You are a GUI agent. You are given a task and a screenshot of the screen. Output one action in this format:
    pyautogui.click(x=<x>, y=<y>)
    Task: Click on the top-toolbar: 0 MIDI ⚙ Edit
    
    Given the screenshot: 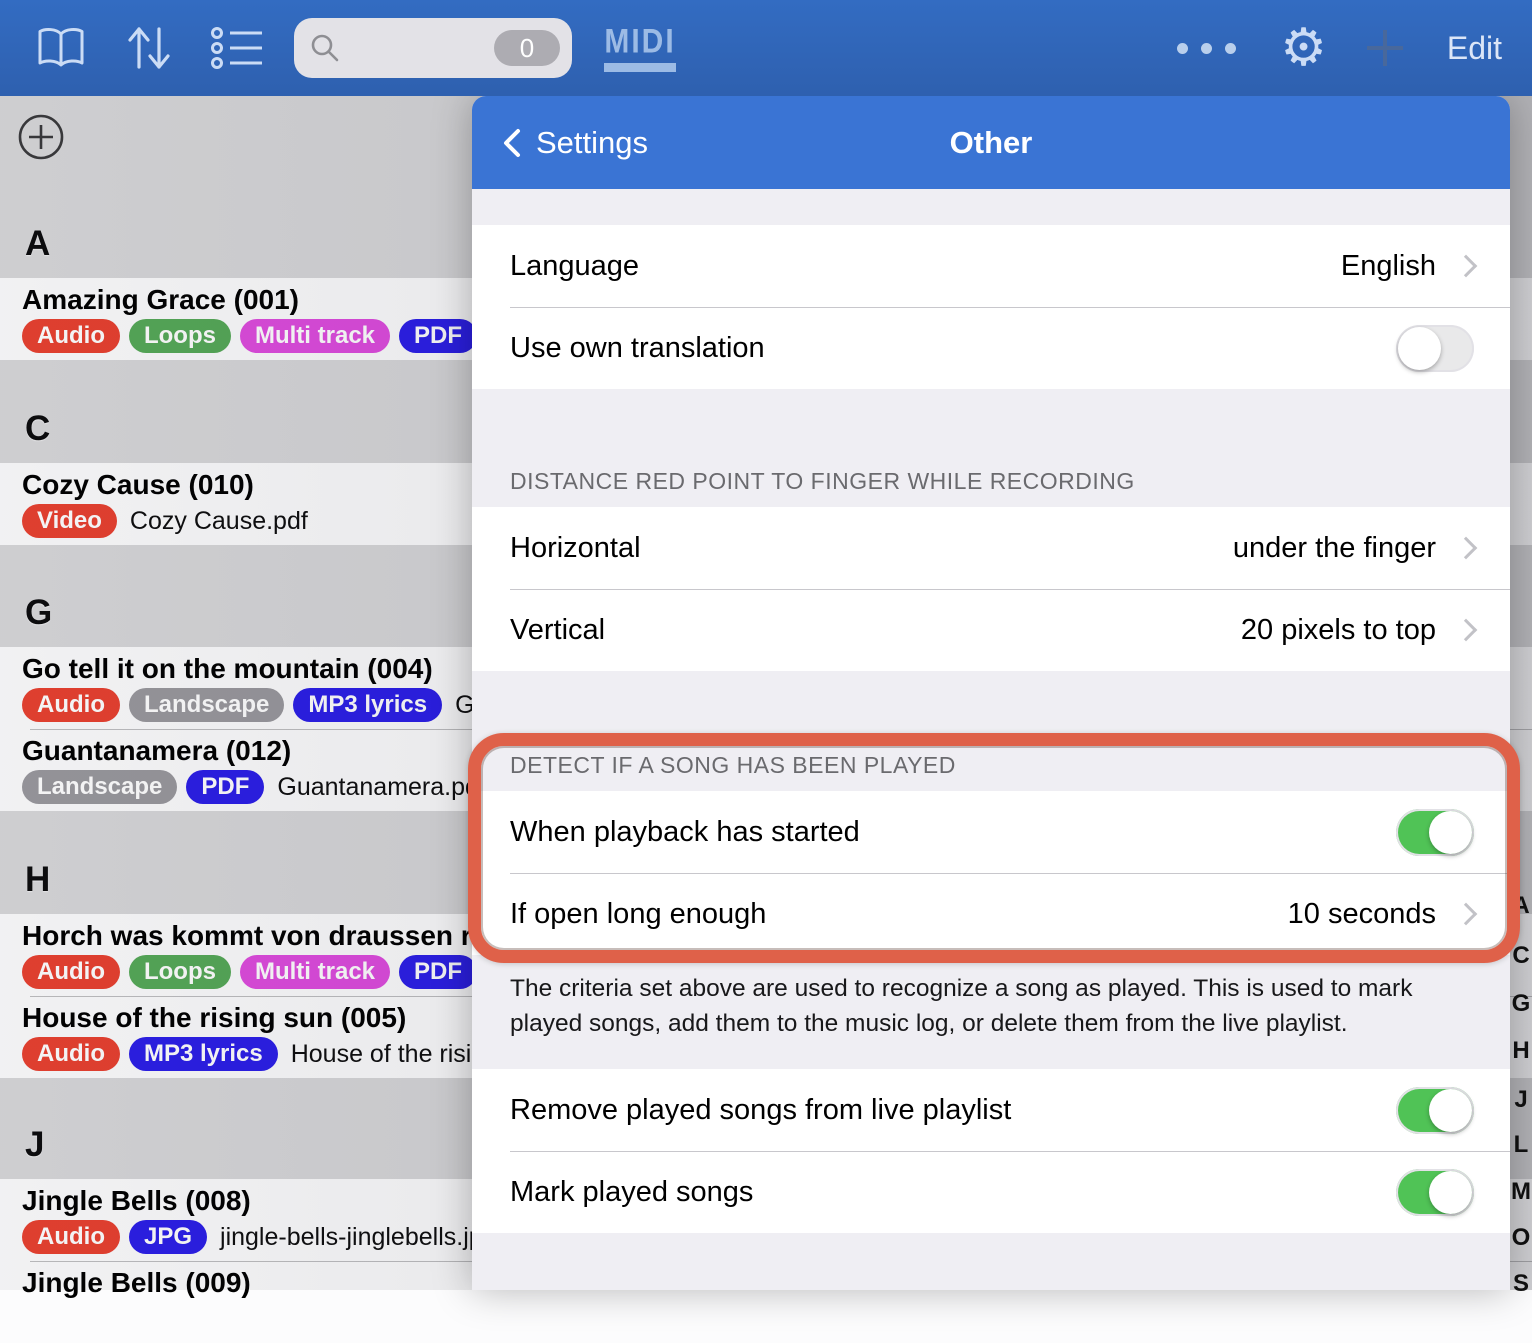 What is the action you would take?
    pyautogui.click(x=766, y=48)
    